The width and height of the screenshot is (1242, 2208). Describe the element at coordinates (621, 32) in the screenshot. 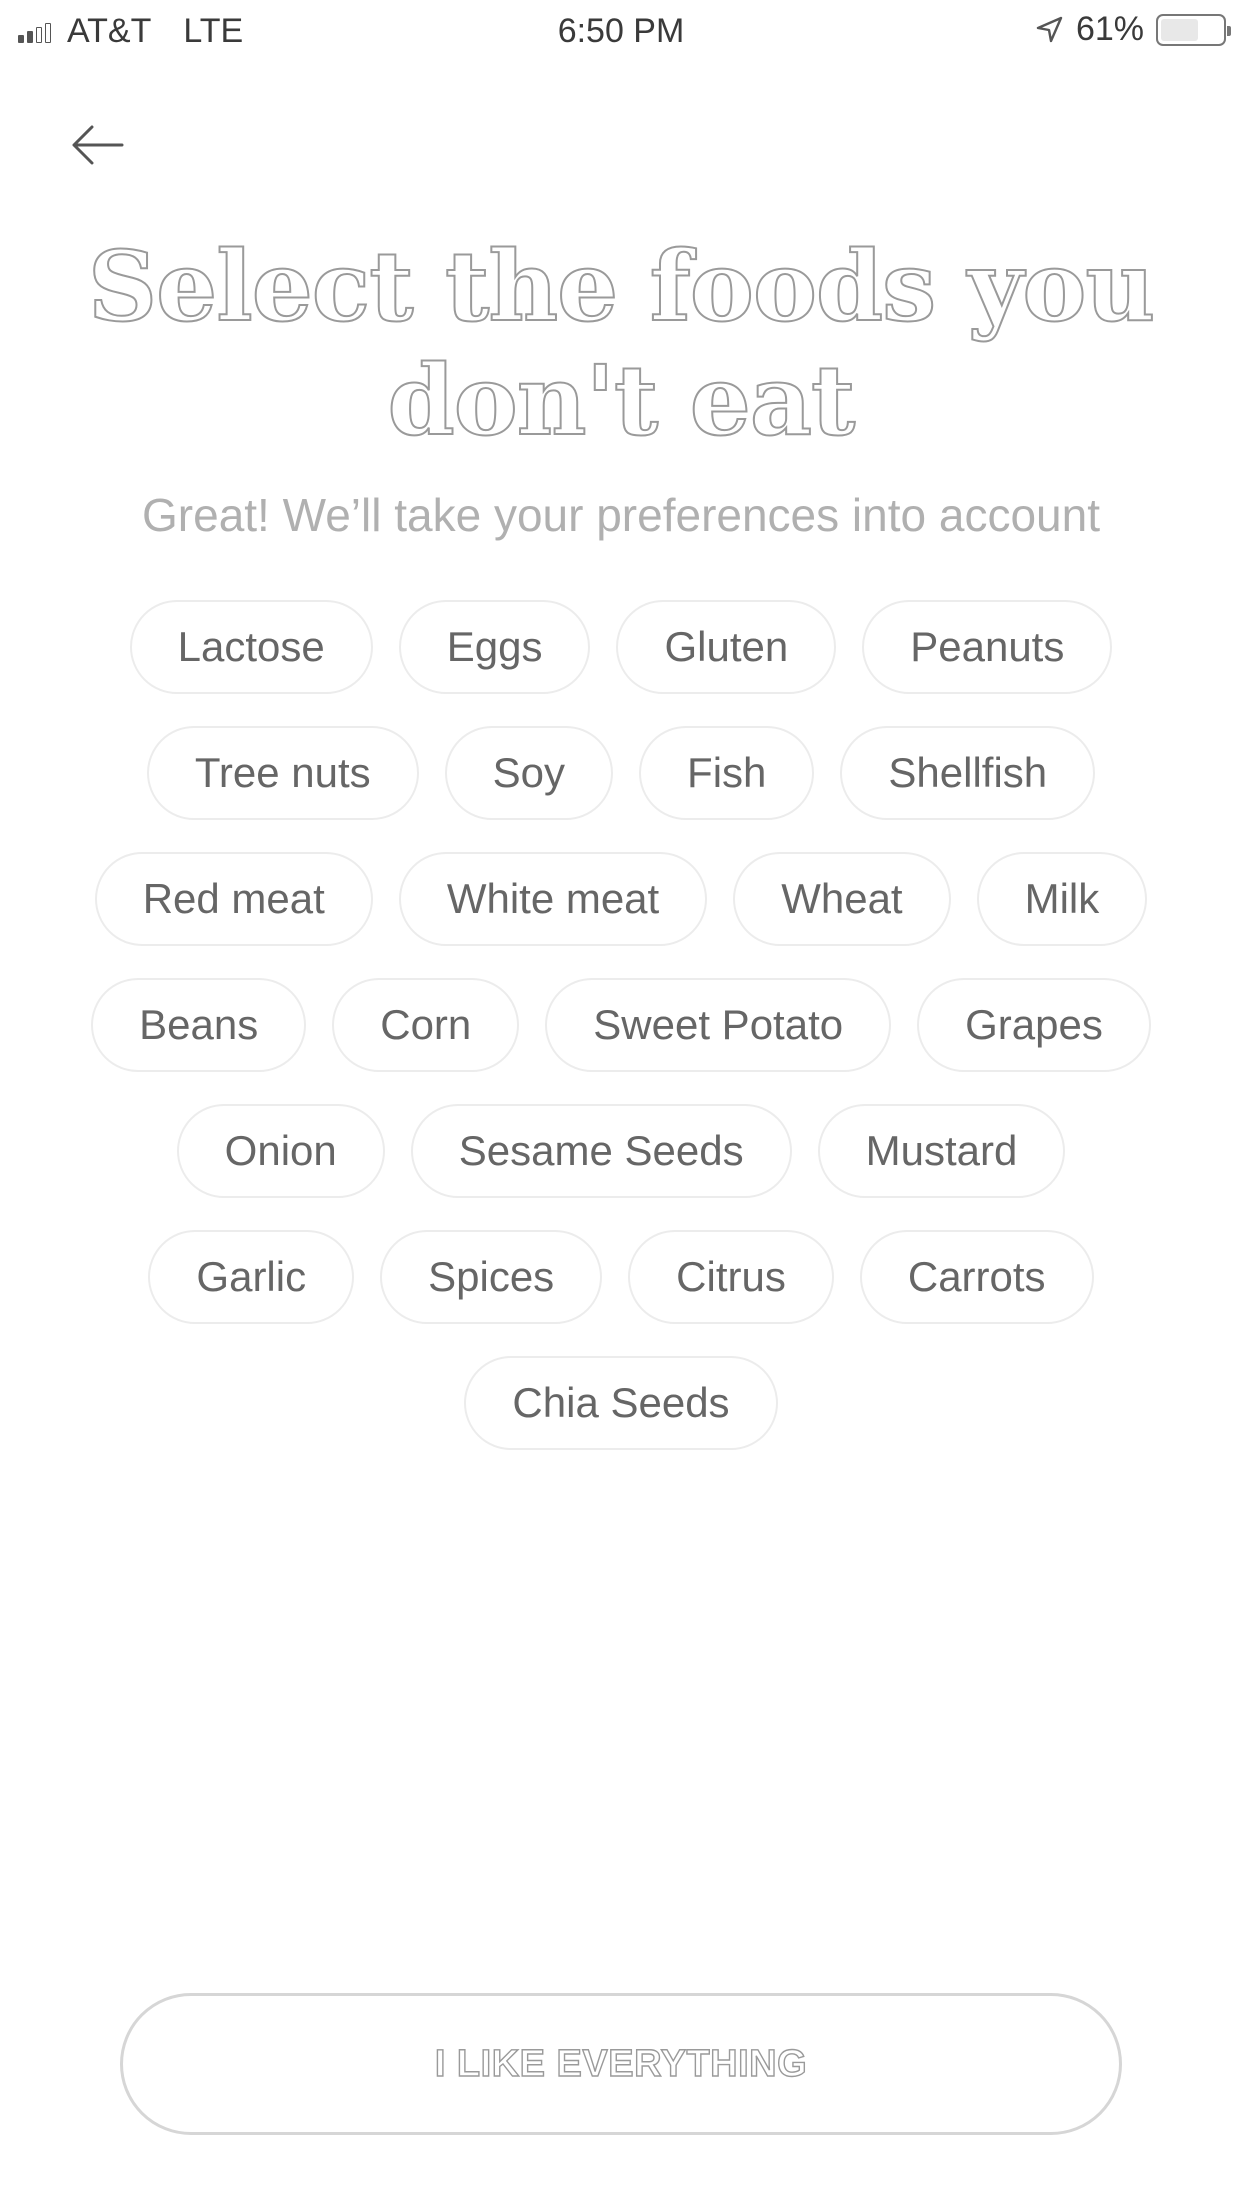

I see `status-bar: AT&T LTE 6:50 PM 61%` at that location.